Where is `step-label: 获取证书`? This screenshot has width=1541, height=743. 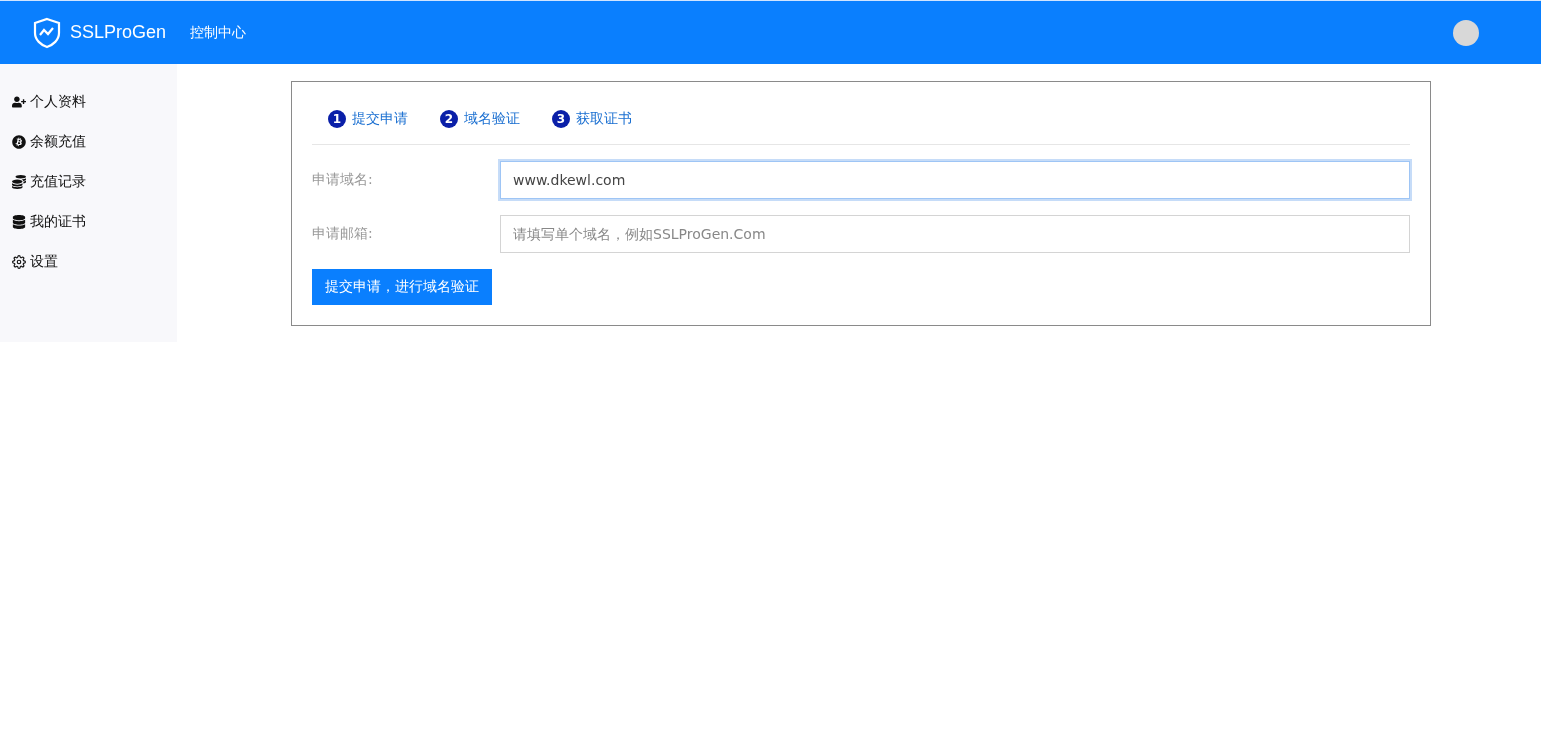 step-label: 获取证书 is located at coordinates (604, 119).